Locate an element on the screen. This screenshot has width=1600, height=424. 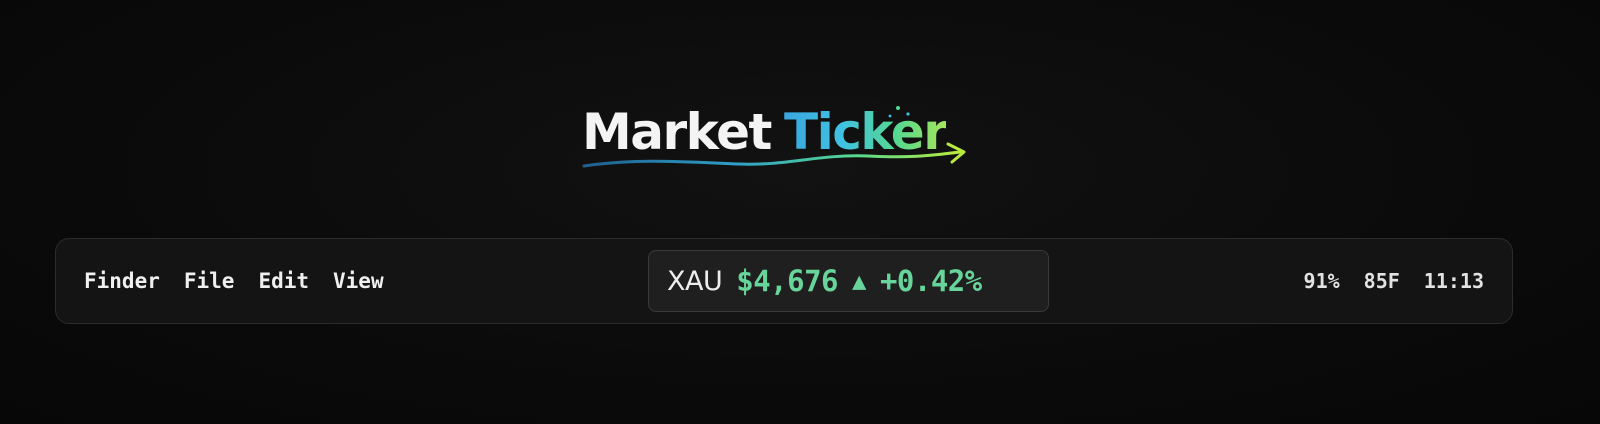
app-menu: Finder File Edit View is located at coordinates (234, 281).